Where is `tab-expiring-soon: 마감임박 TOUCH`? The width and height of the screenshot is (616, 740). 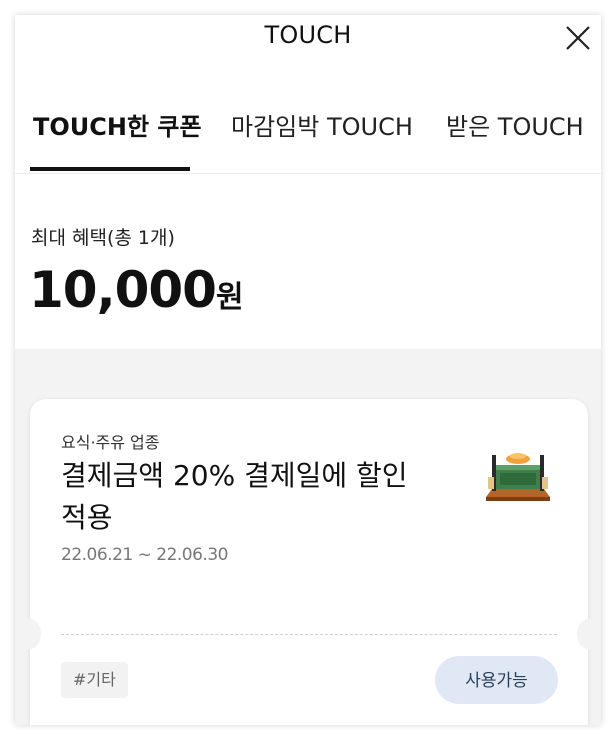
tab-expiring-soon: 마감임박 TOUCH is located at coordinates (322, 124).